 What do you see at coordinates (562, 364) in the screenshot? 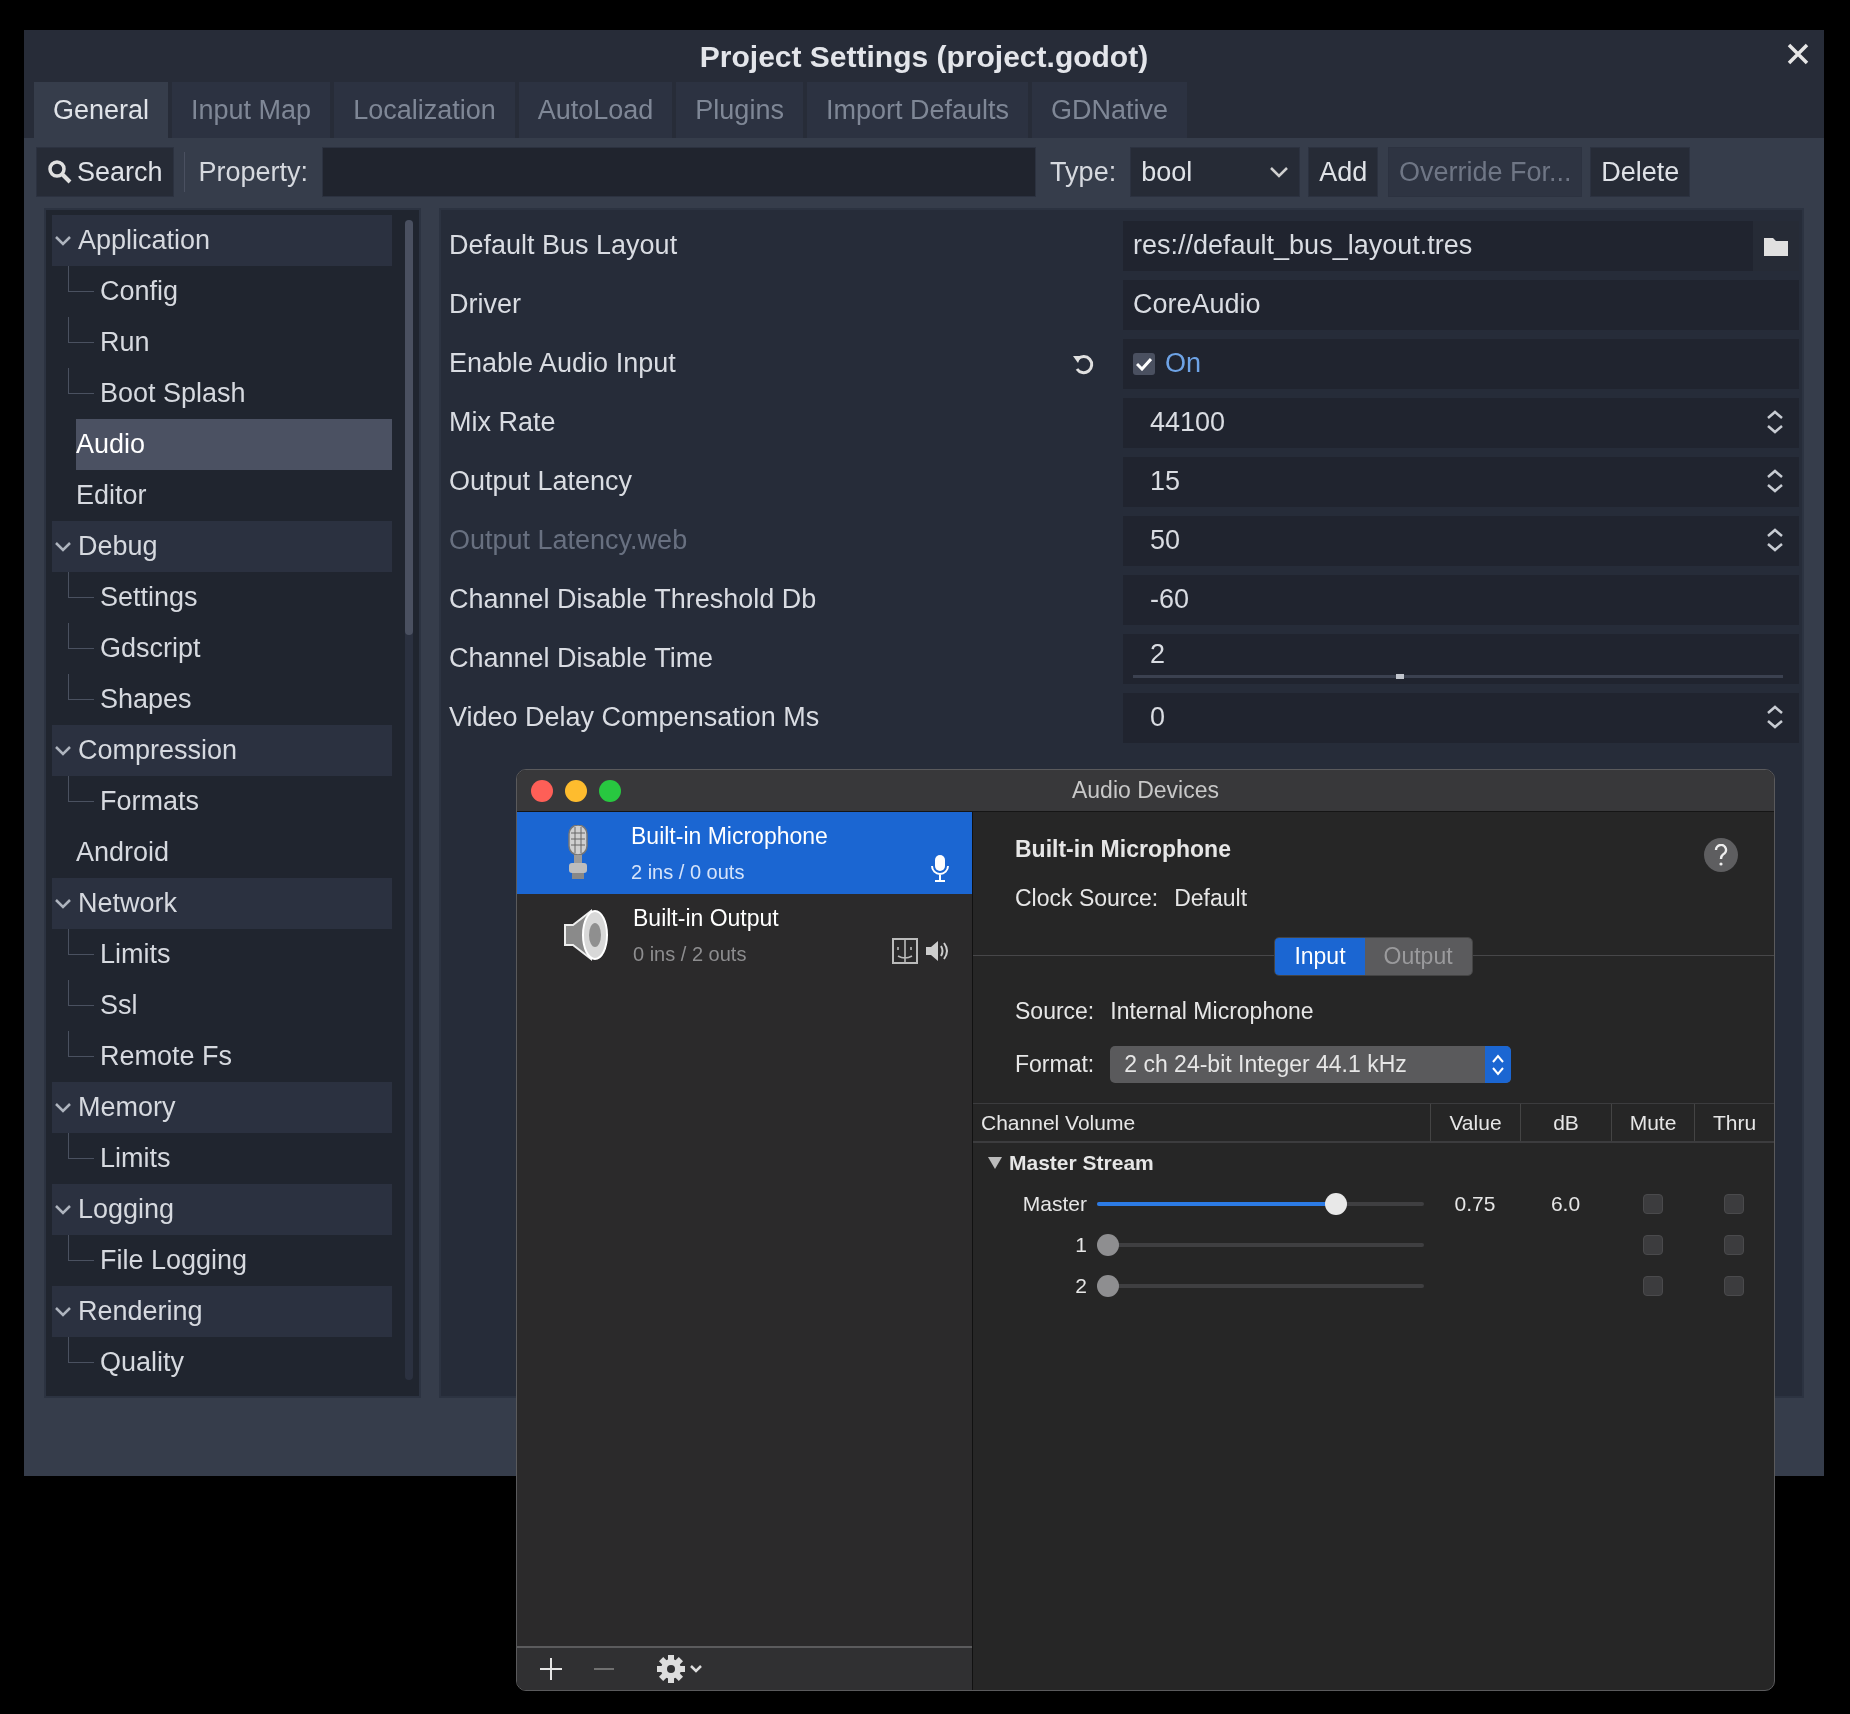
I see `property-label: Enable Audio Input` at bounding box center [562, 364].